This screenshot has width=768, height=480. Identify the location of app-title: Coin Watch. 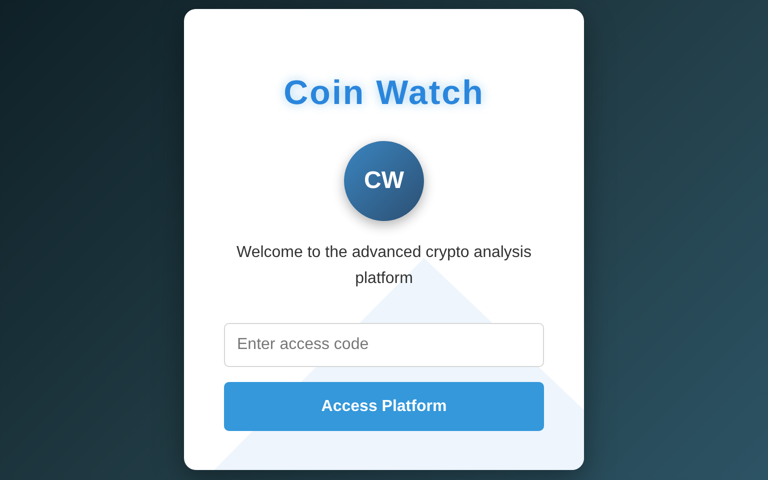
(384, 93).